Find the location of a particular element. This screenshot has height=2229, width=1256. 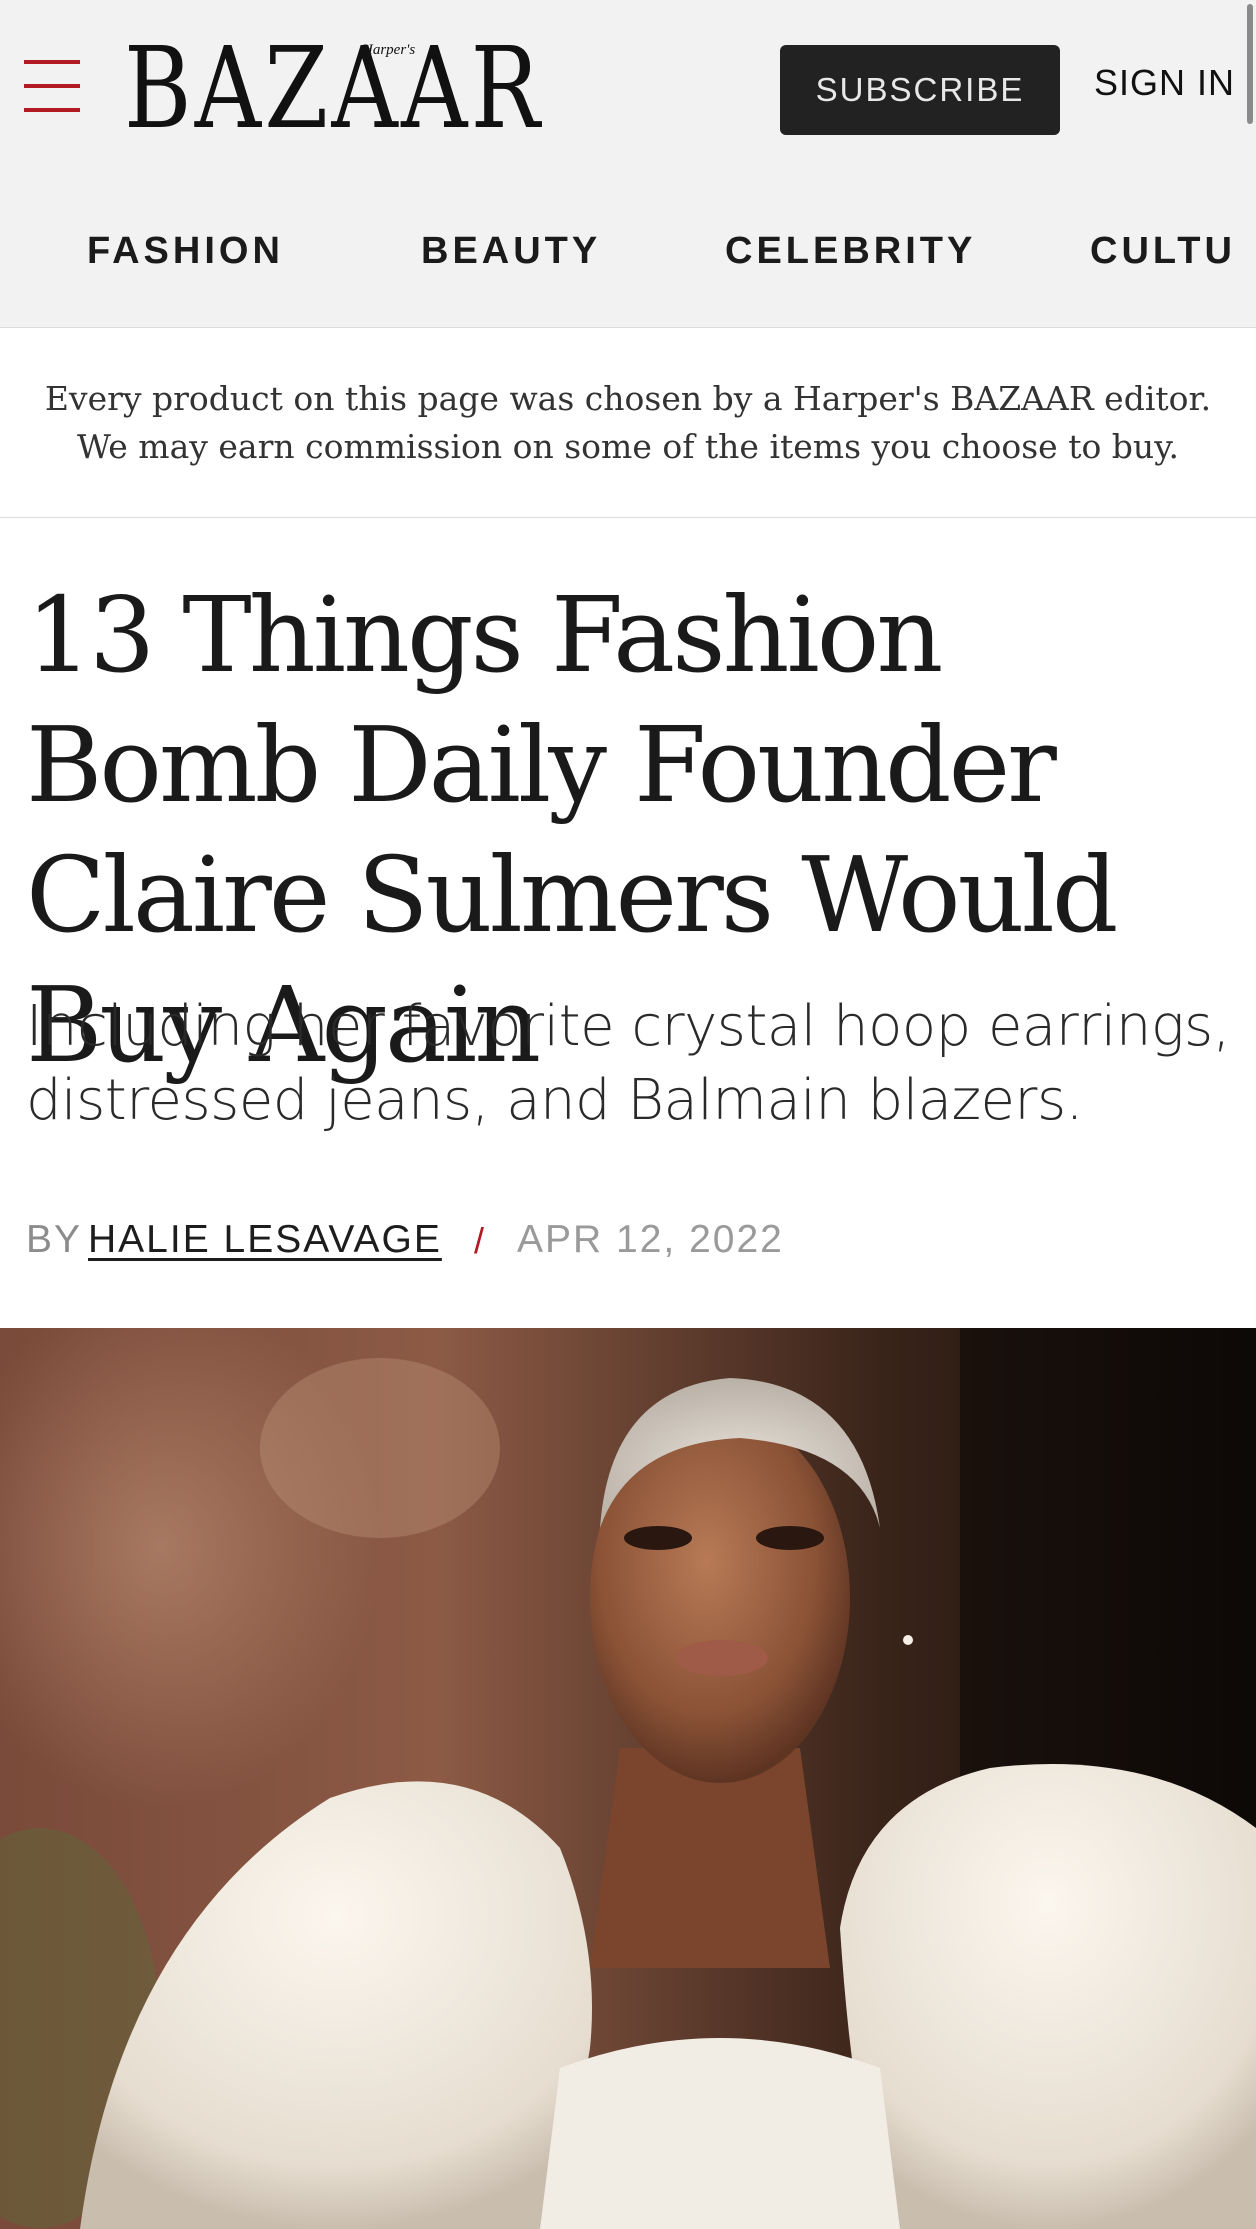

publish-date: APR 12, 2022 is located at coordinates (650, 1239).